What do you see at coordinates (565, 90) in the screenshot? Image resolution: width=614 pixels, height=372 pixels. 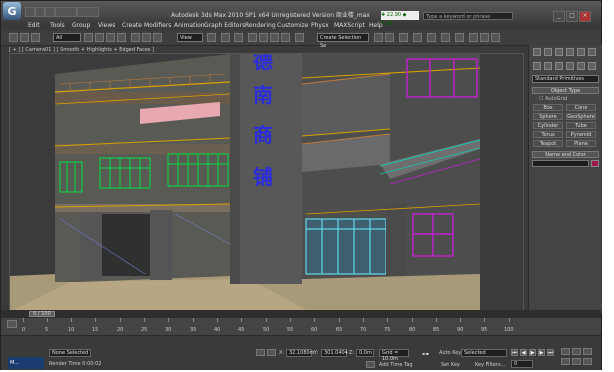 I see `object-type-rollout: Object Type` at bounding box center [565, 90].